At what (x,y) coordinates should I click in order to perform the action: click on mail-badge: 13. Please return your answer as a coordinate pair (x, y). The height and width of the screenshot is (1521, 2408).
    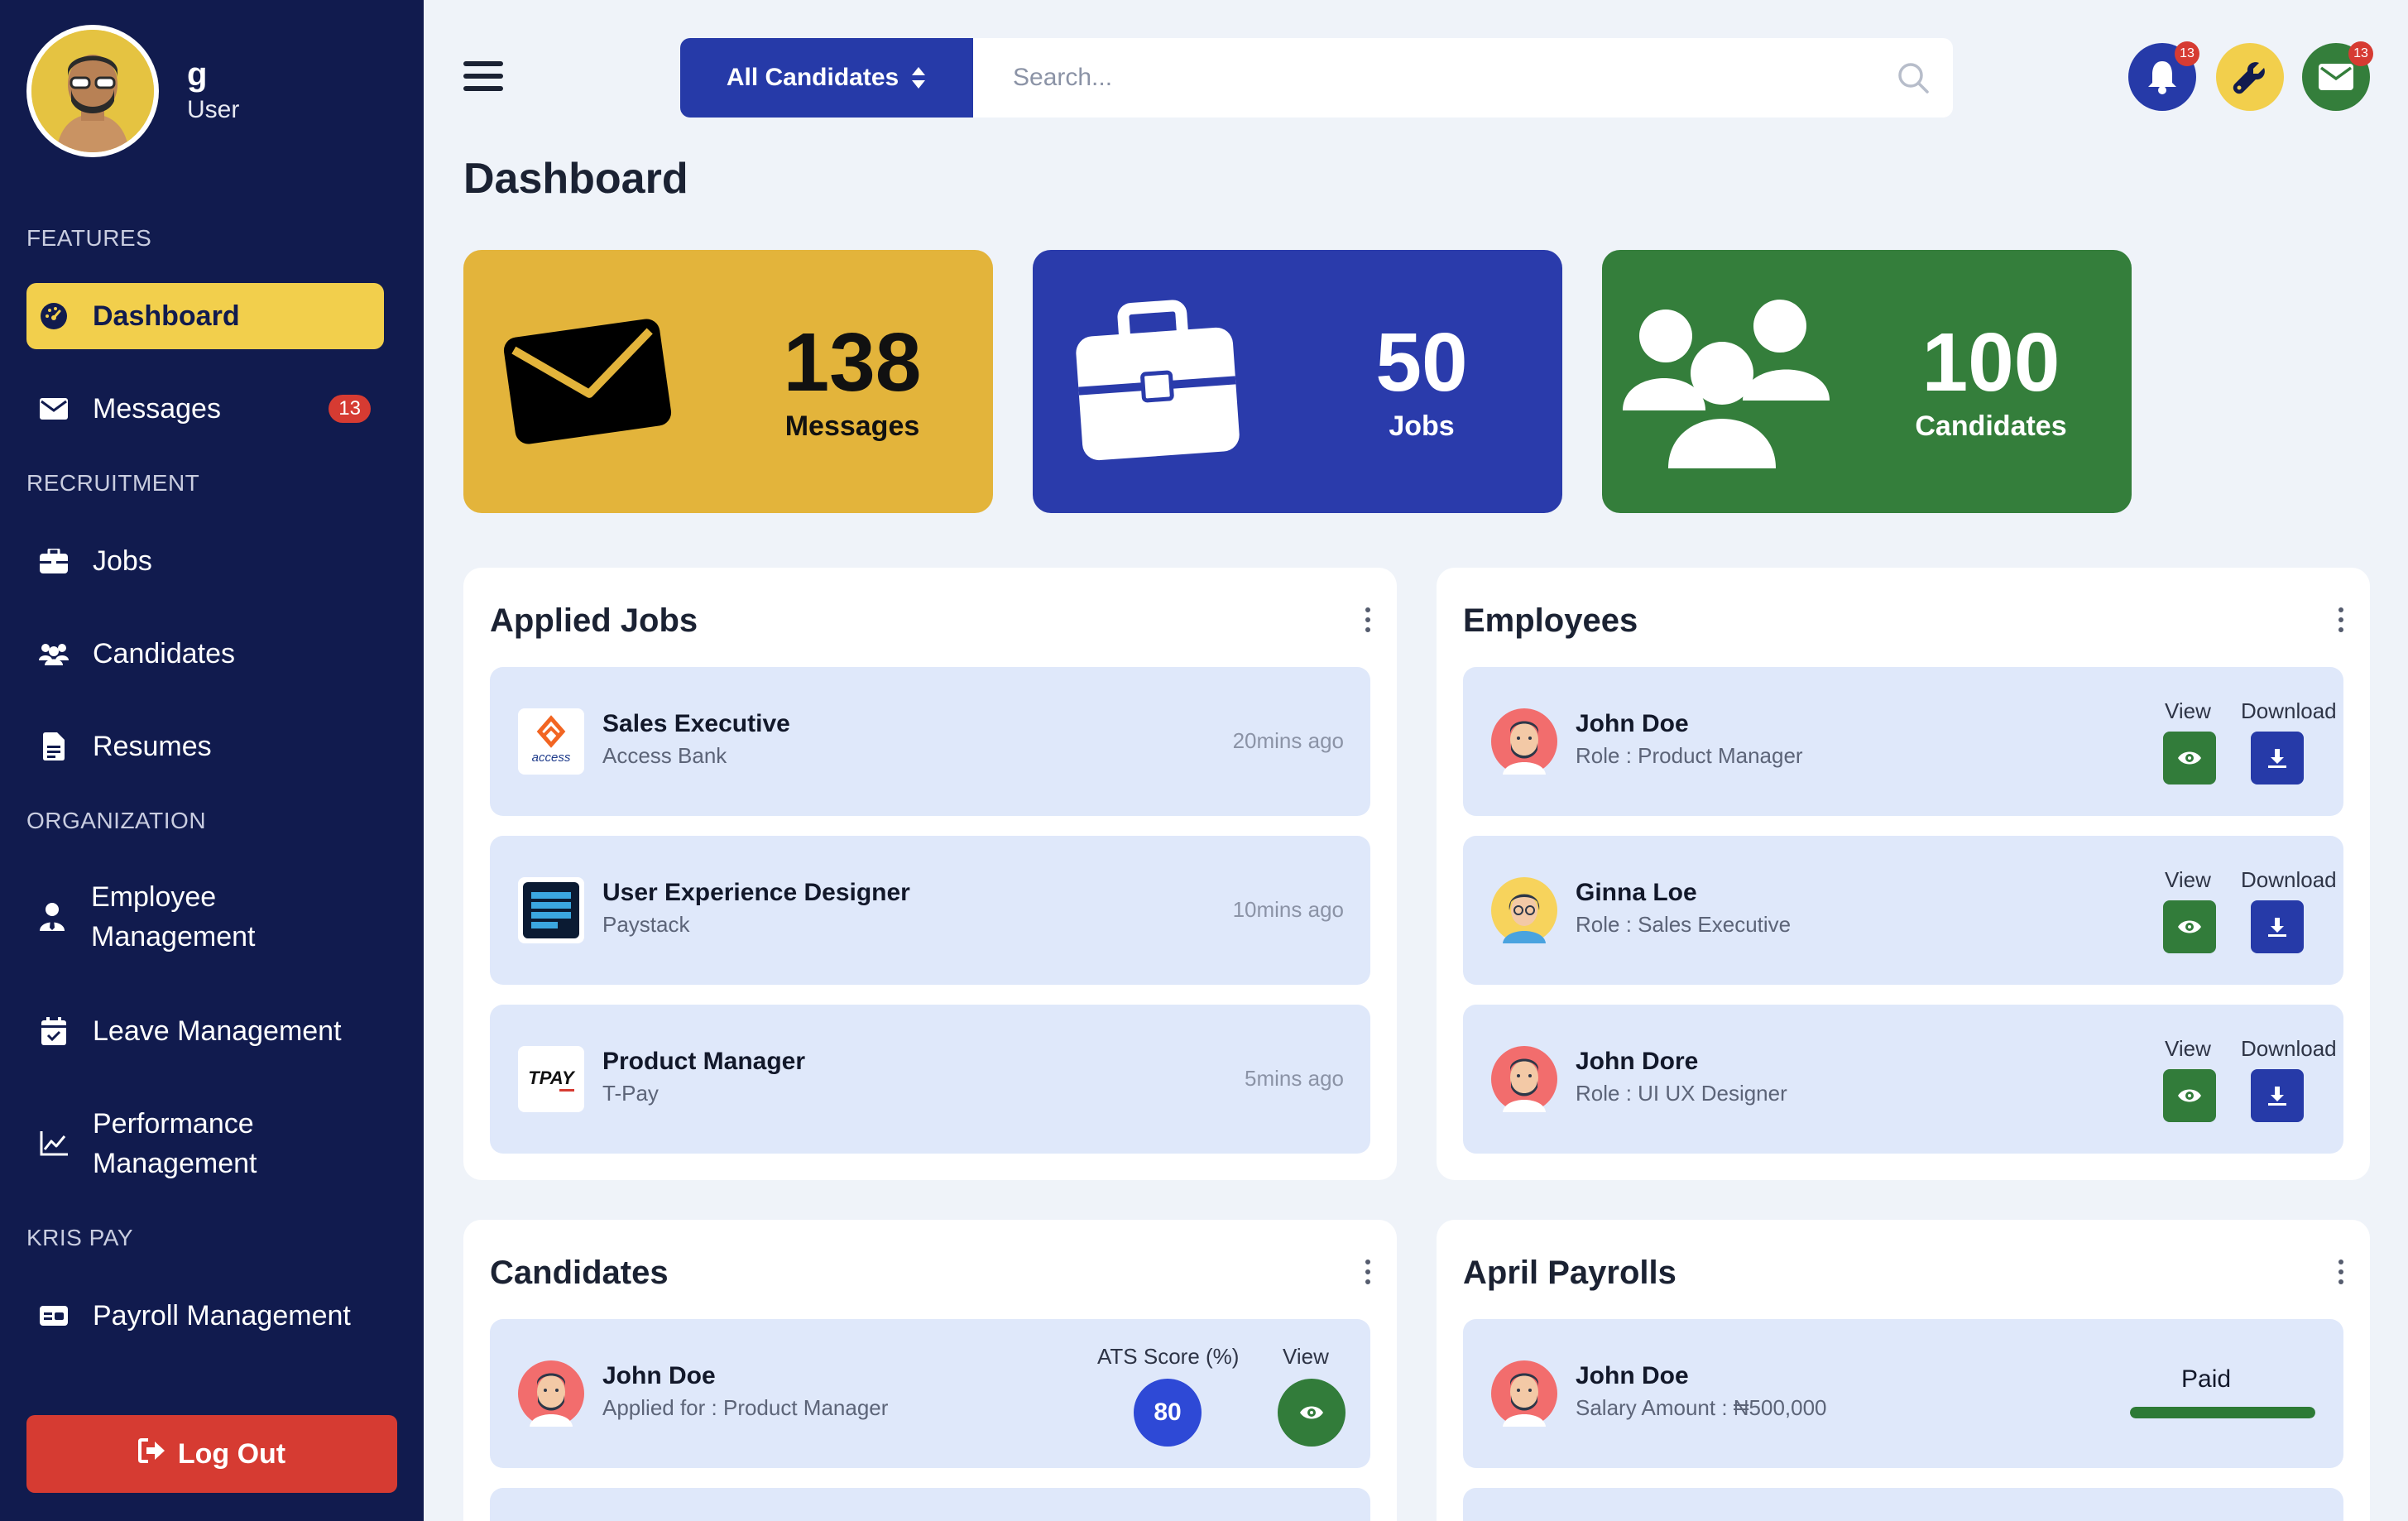
    Looking at the image, I should click on (2360, 54).